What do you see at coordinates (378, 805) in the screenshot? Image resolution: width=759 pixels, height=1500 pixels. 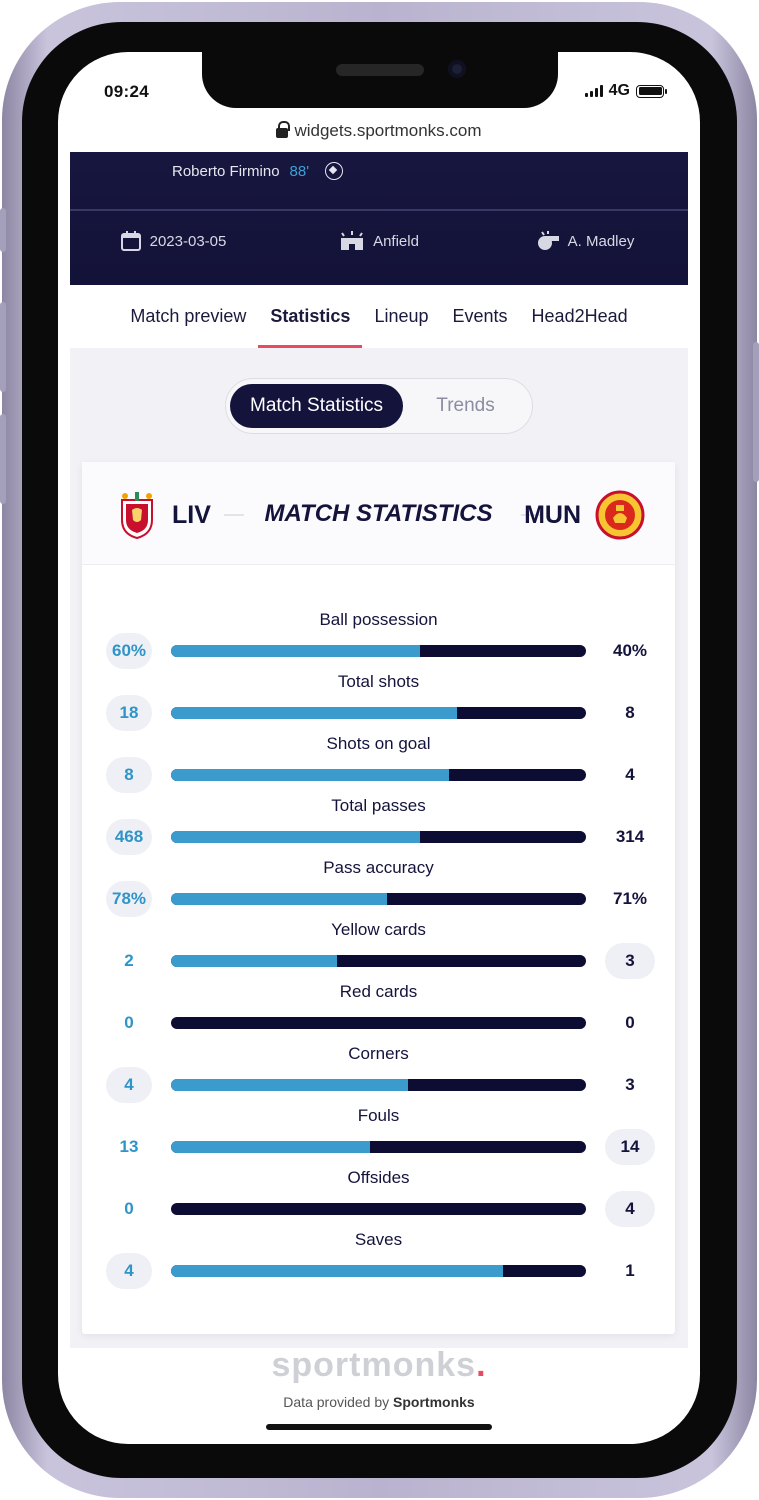 I see `stat-label: Total passes` at bounding box center [378, 805].